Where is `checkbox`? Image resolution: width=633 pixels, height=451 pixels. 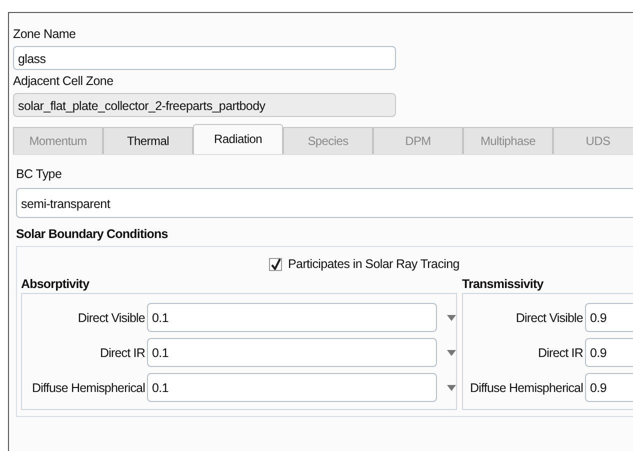 checkbox is located at coordinates (275, 264).